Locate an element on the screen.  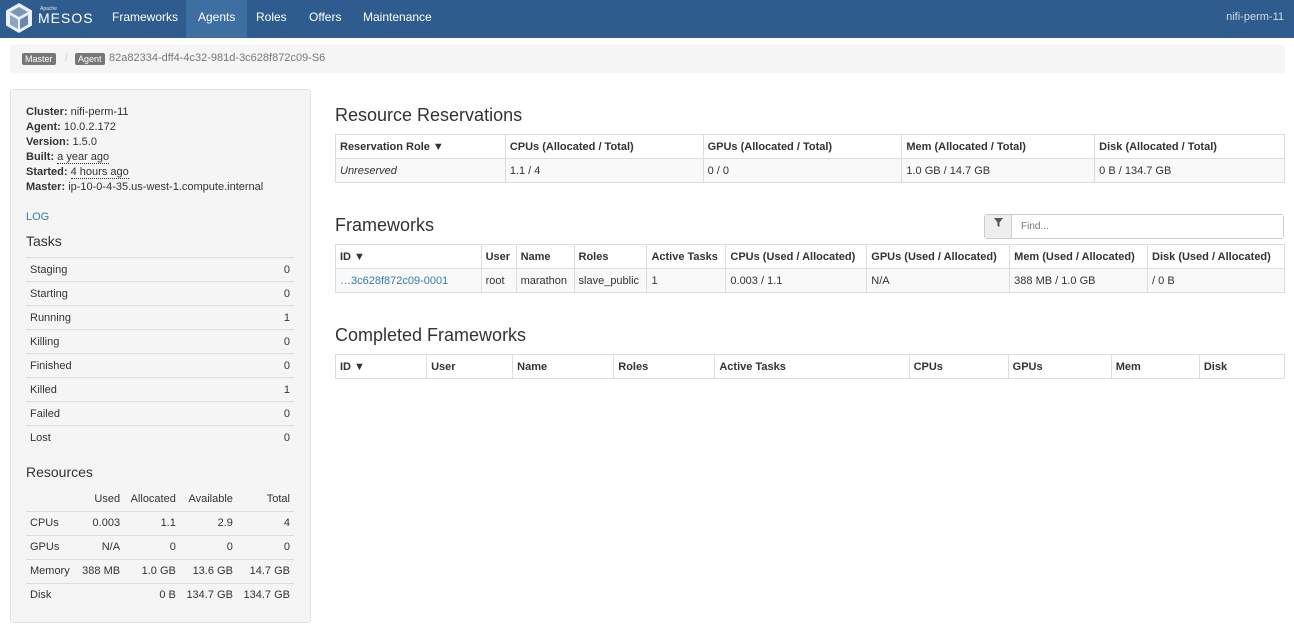
task-row: Failed 0 is located at coordinates (160, 413).